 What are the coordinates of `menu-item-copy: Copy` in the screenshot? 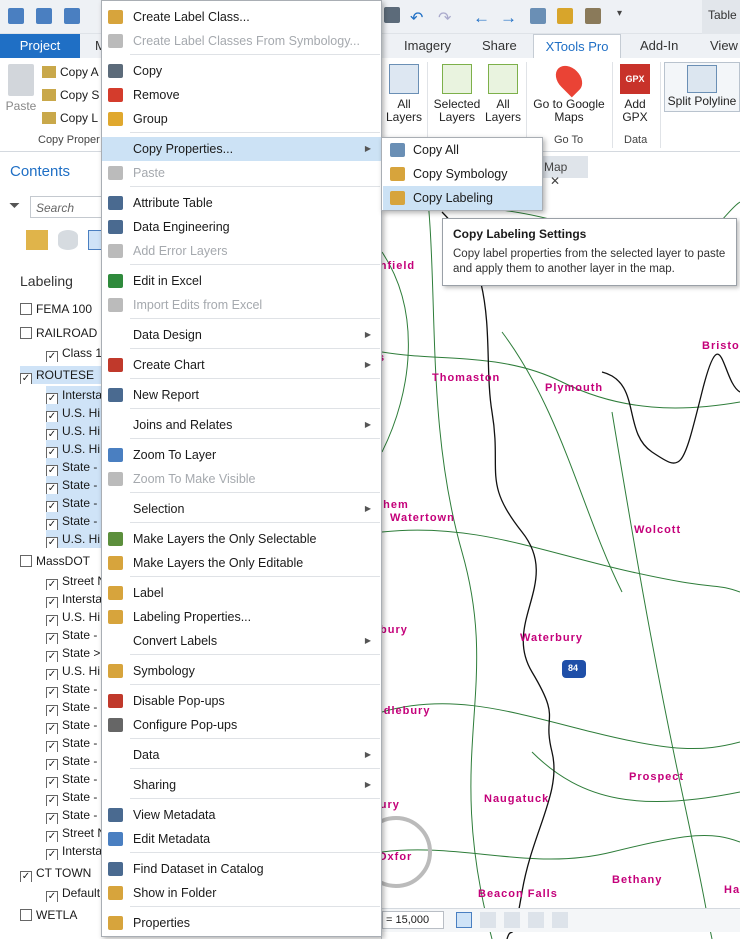 It's located at (241, 71).